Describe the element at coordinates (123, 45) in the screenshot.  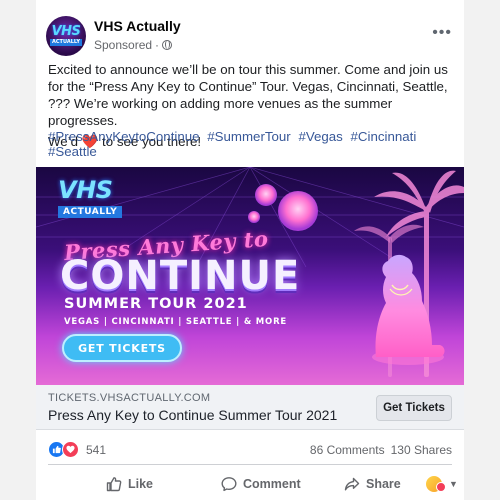
I see `sponsored-text: Sponsored` at that location.